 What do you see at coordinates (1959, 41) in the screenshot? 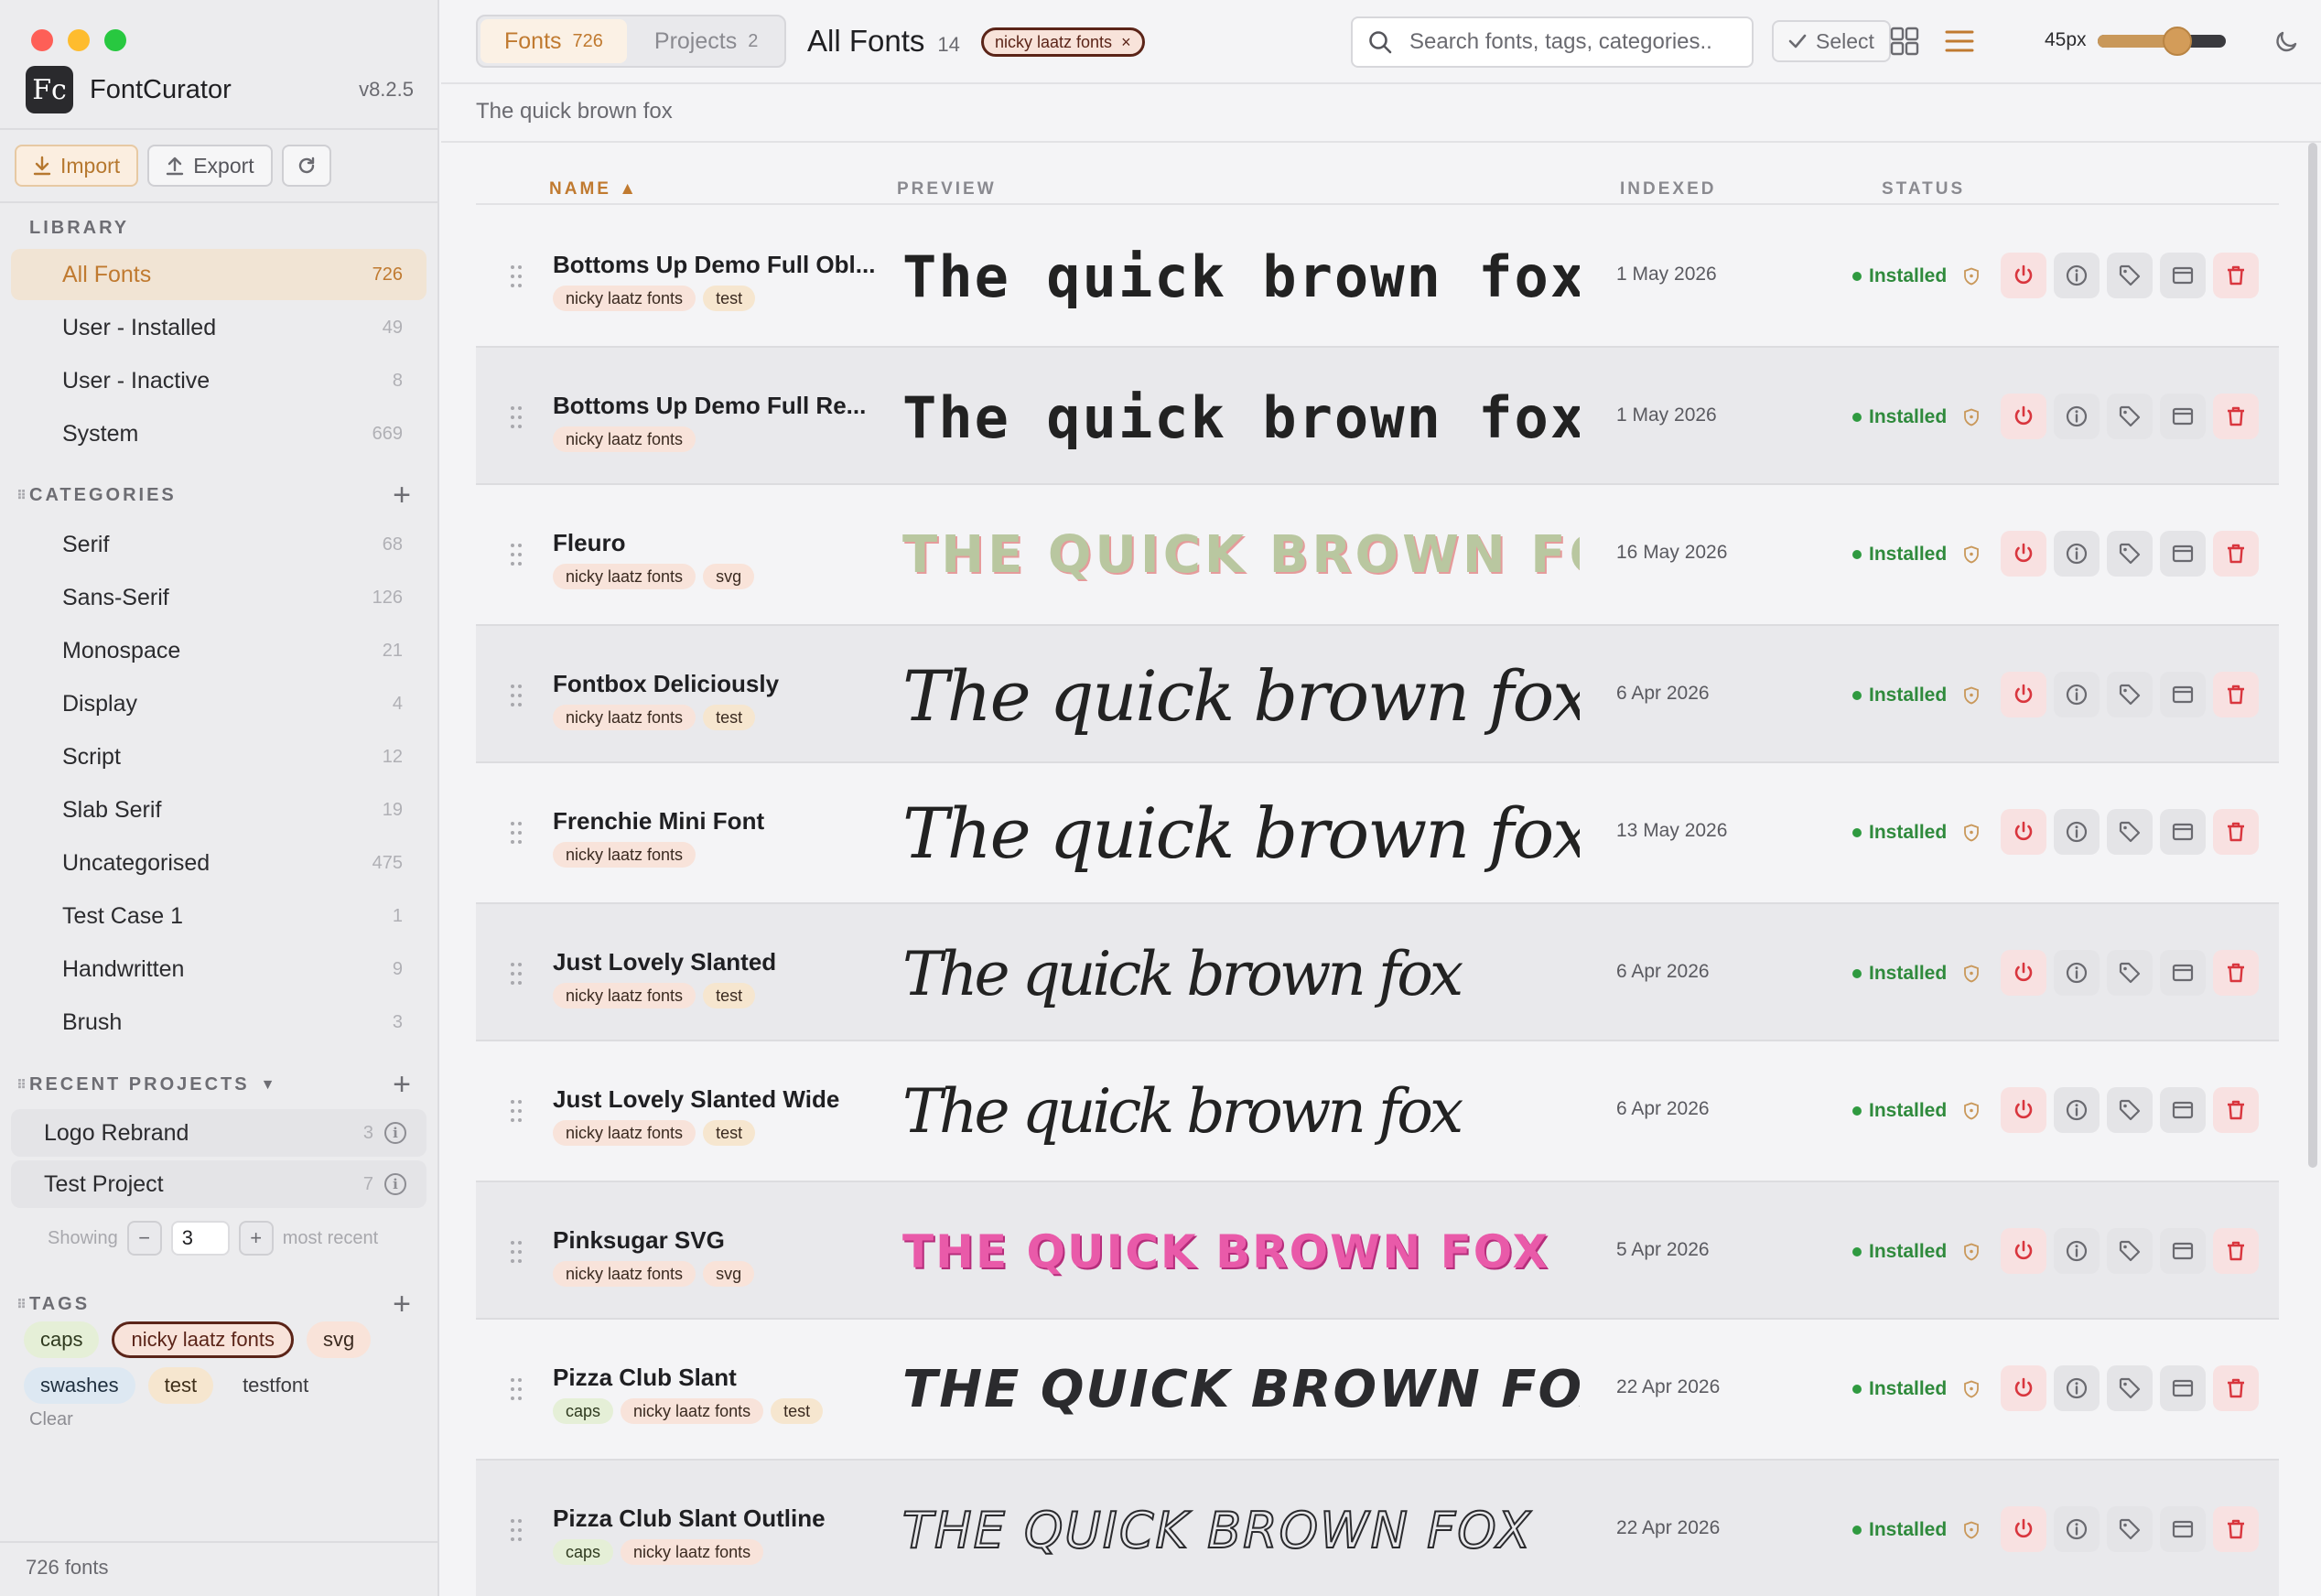
I see `list-view-icon` at bounding box center [1959, 41].